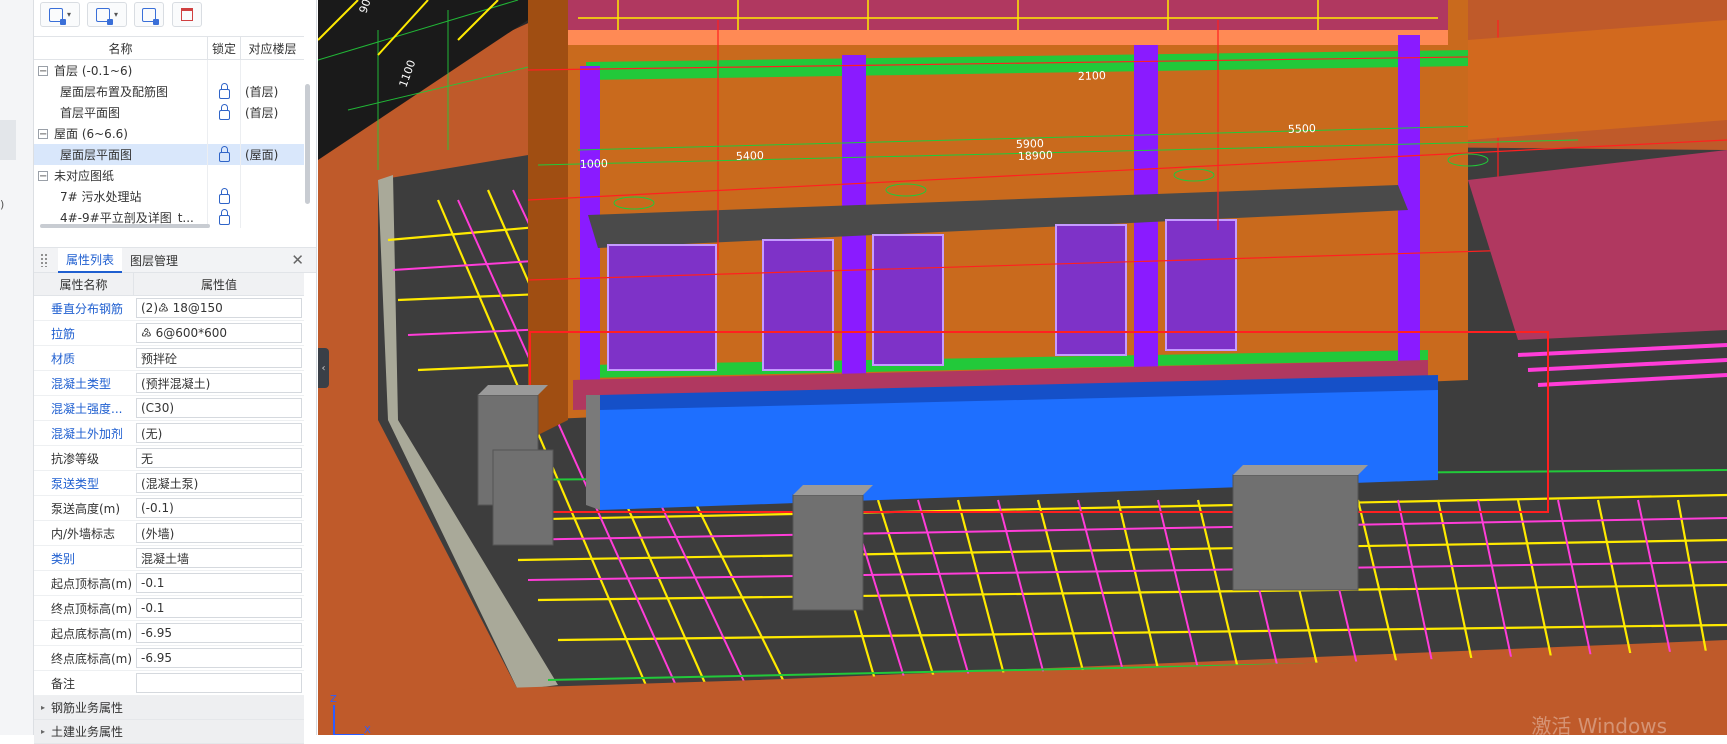 This screenshot has width=1727, height=744. I want to click on property-value-field: ♴ 6@600*600, so click(219, 333).